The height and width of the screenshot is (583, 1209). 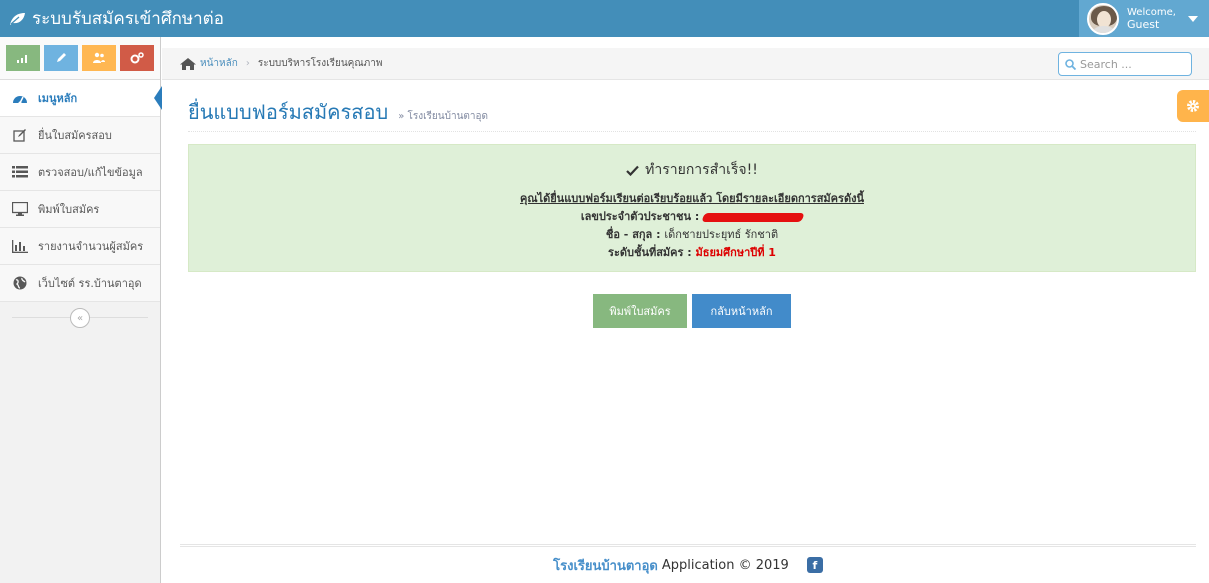 I want to click on alert-level-row: ระดับชั้นที่สมัคร : มัธยมศึกษาปีที่ 1, so click(x=692, y=252).